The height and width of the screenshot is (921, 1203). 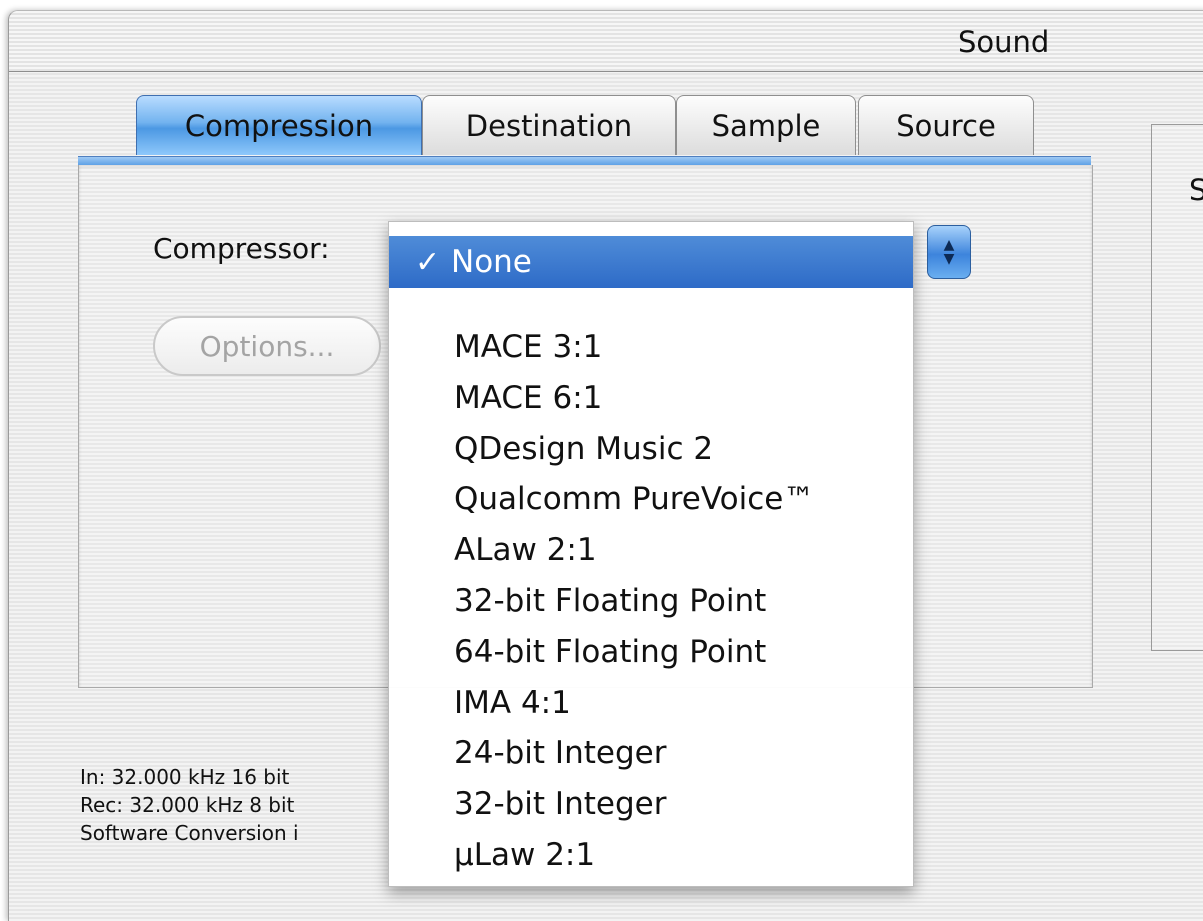 I want to click on menu-item: 24-bit Integer, so click(x=634, y=753).